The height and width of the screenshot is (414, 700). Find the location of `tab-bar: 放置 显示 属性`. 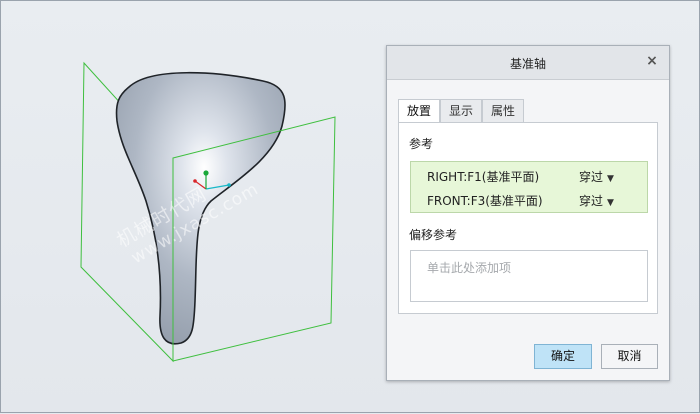

tab-bar: 放置 显示 属性 is located at coordinates (461, 111).